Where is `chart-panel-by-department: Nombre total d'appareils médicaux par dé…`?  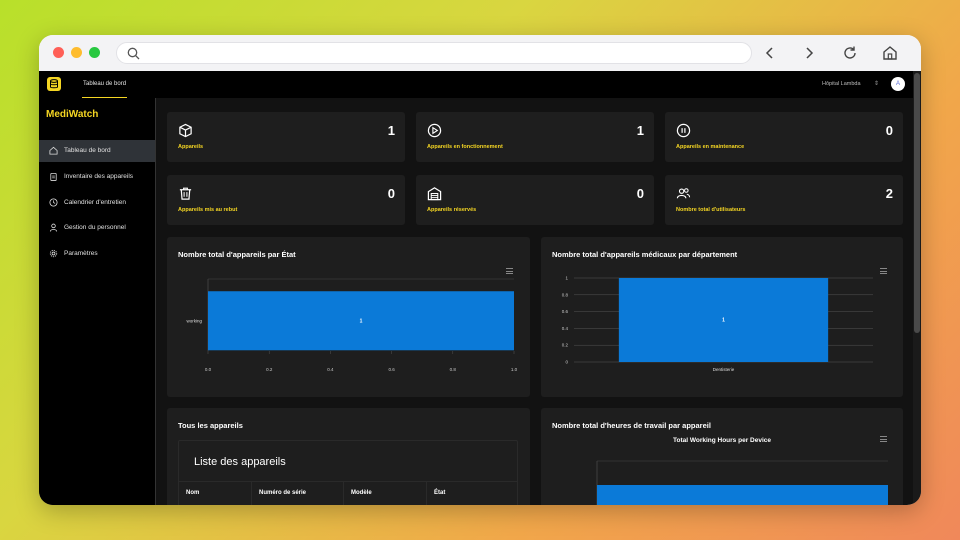 chart-panel-by-department: Nombre total d'appareils médicaux par dé… is located at coordinates (722, 317).